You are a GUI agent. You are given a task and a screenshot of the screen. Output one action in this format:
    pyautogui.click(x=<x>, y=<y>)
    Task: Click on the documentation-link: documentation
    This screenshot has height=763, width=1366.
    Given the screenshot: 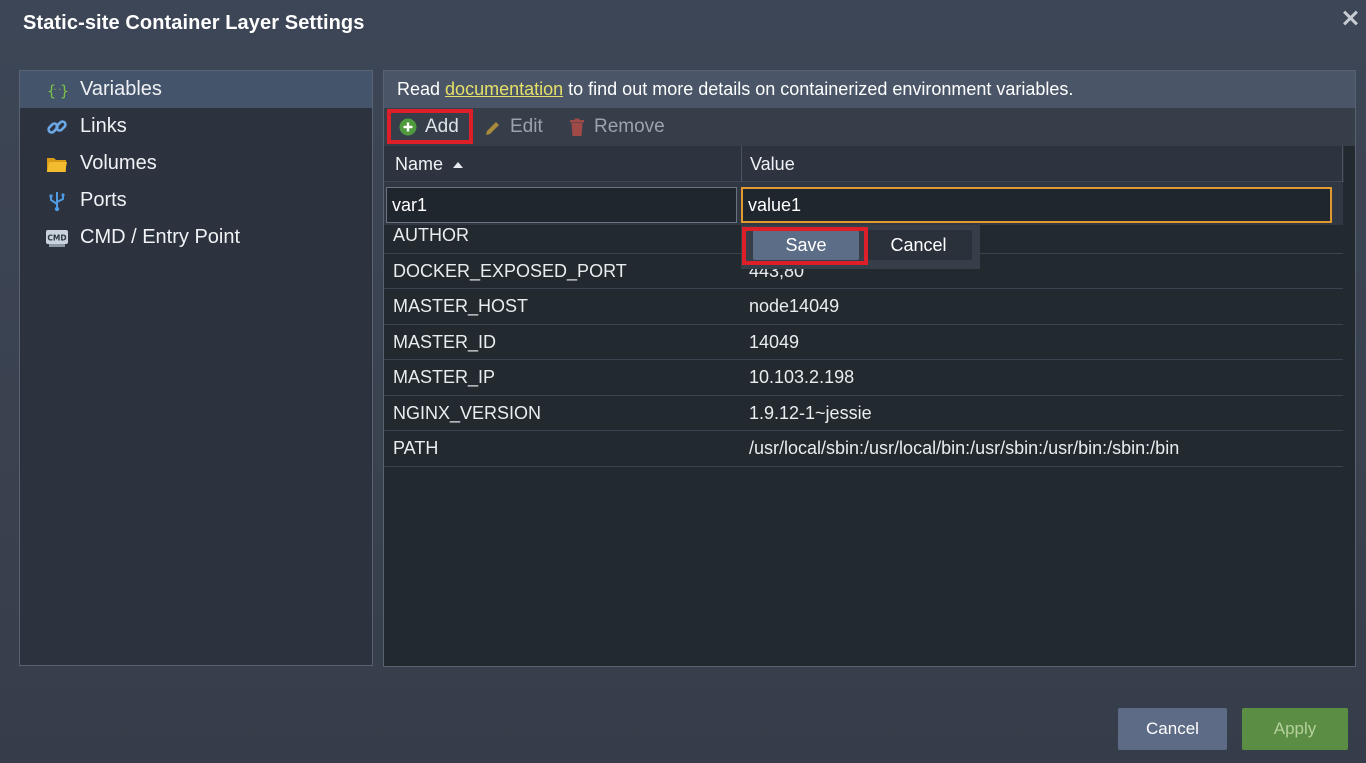 What is the action you would take?
    pyautogui.click(x=504, y=89)
    